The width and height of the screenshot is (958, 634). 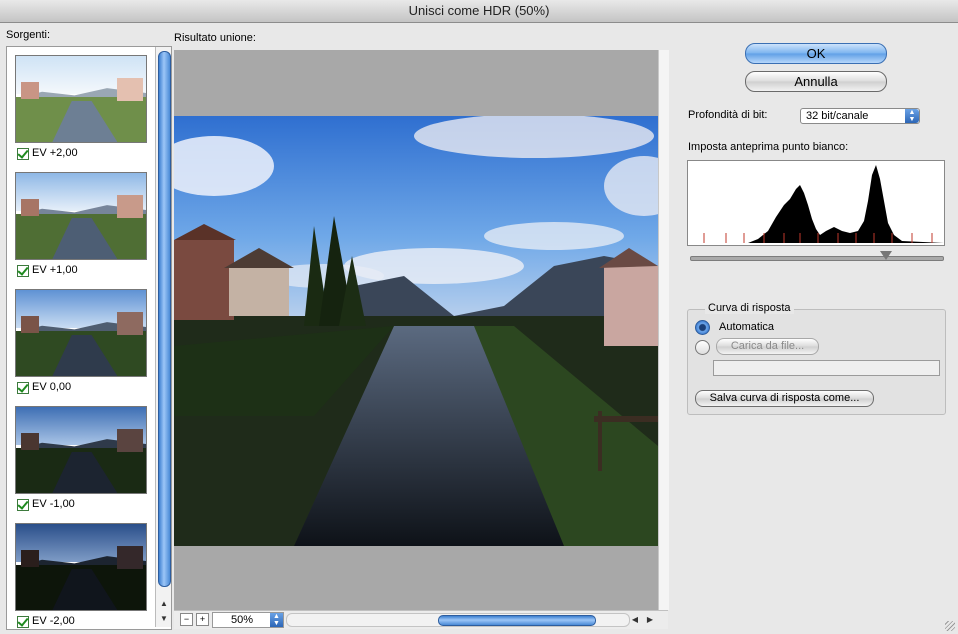 I want to click on scroll-up-arrow-icon: ▲, so click(x=164, y=603).